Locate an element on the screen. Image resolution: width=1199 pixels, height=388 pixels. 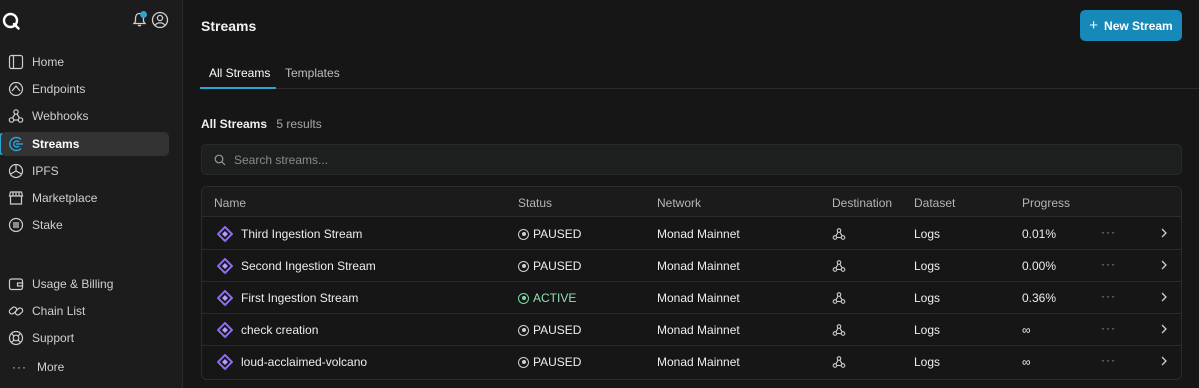
sidebar-item-label: Home is located at coordinates (48, 62).